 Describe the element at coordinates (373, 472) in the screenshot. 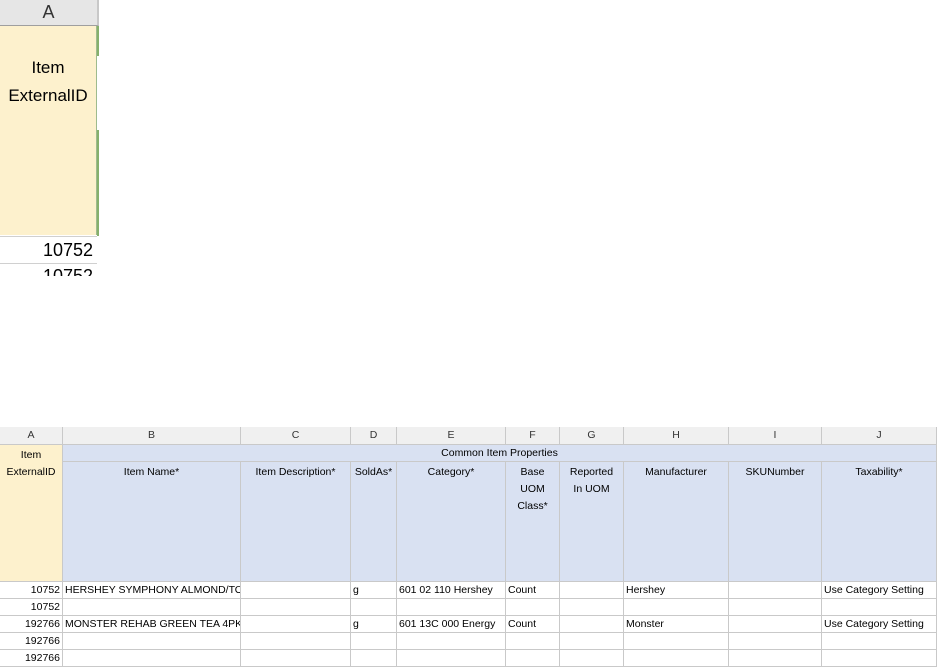

I see `header-line: SoldAs*` at that location.